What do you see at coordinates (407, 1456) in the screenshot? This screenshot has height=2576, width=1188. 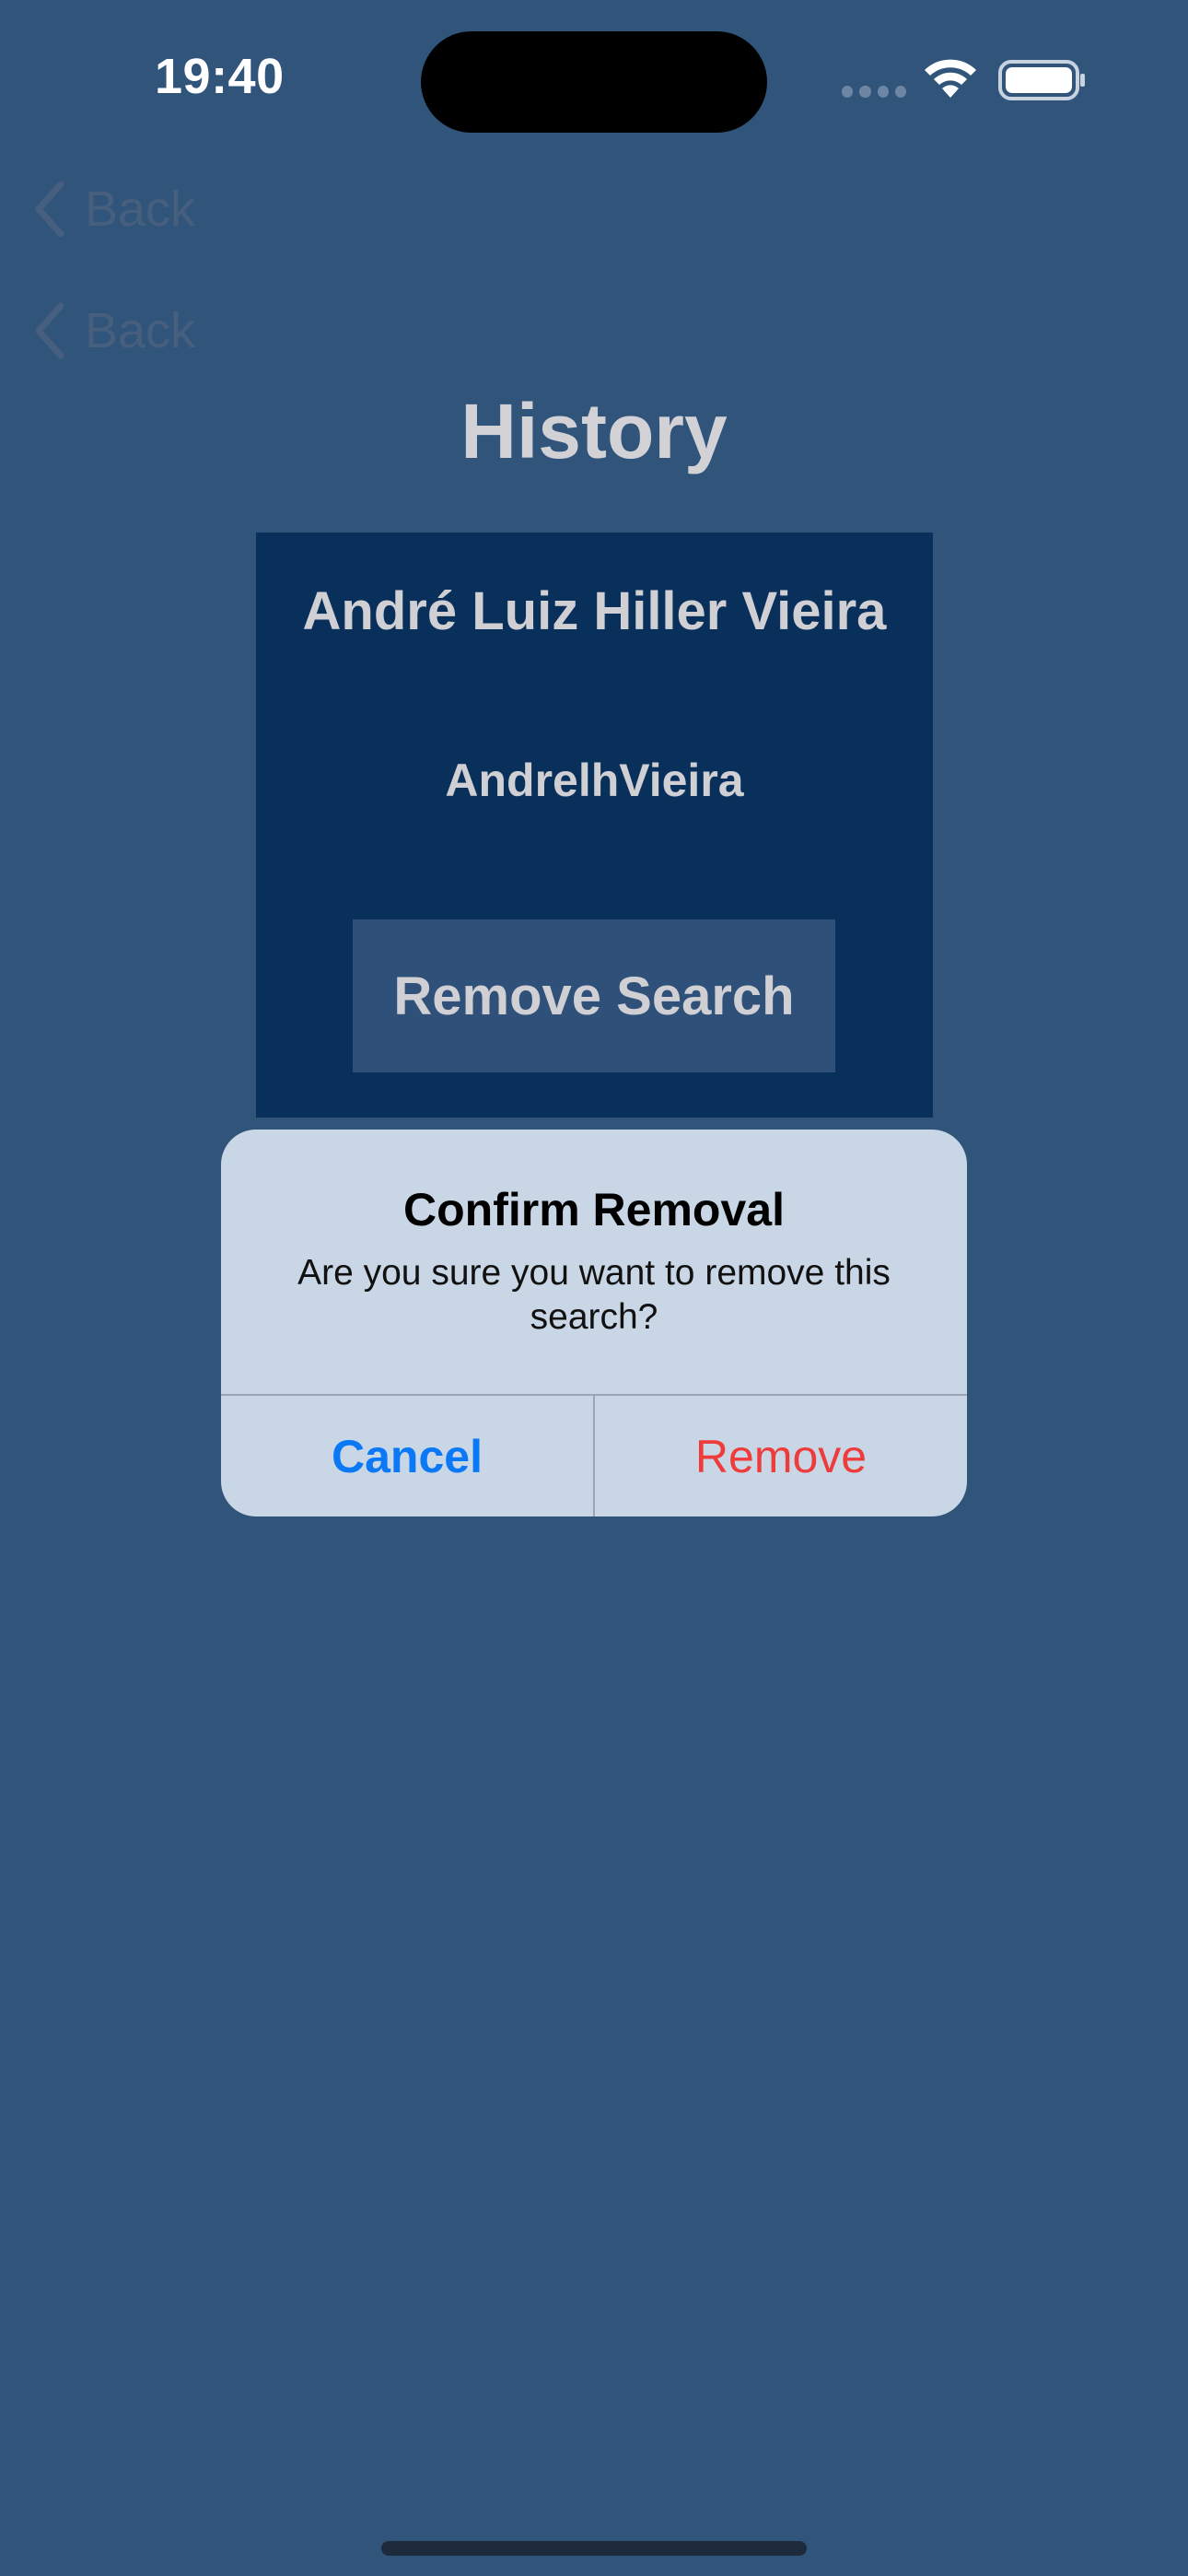 I see `cancel-button: Cancel` at bounding box center [407, 1456].